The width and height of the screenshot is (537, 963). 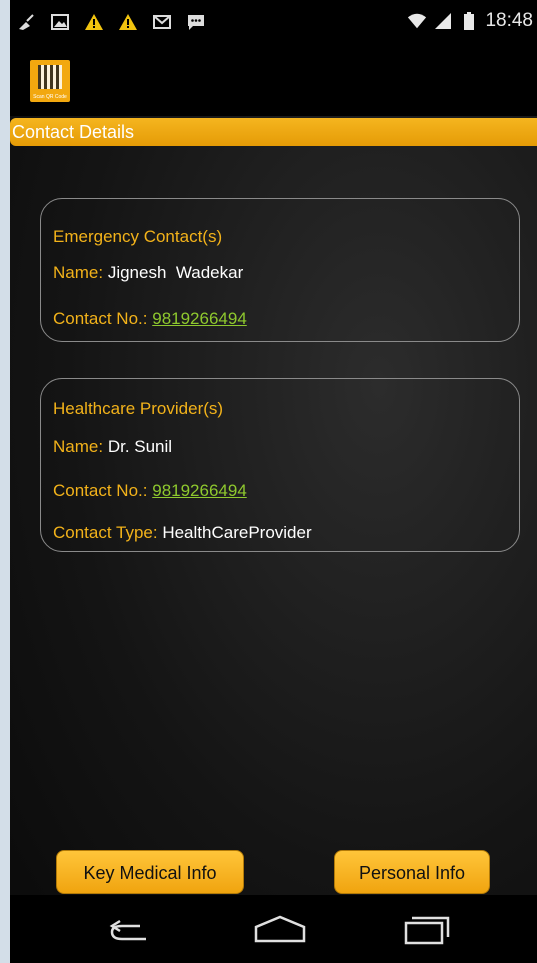 What do you see at coordinates (280, 930) in the screenshot?
I see `home-icon` at bounding box center [280, 930].